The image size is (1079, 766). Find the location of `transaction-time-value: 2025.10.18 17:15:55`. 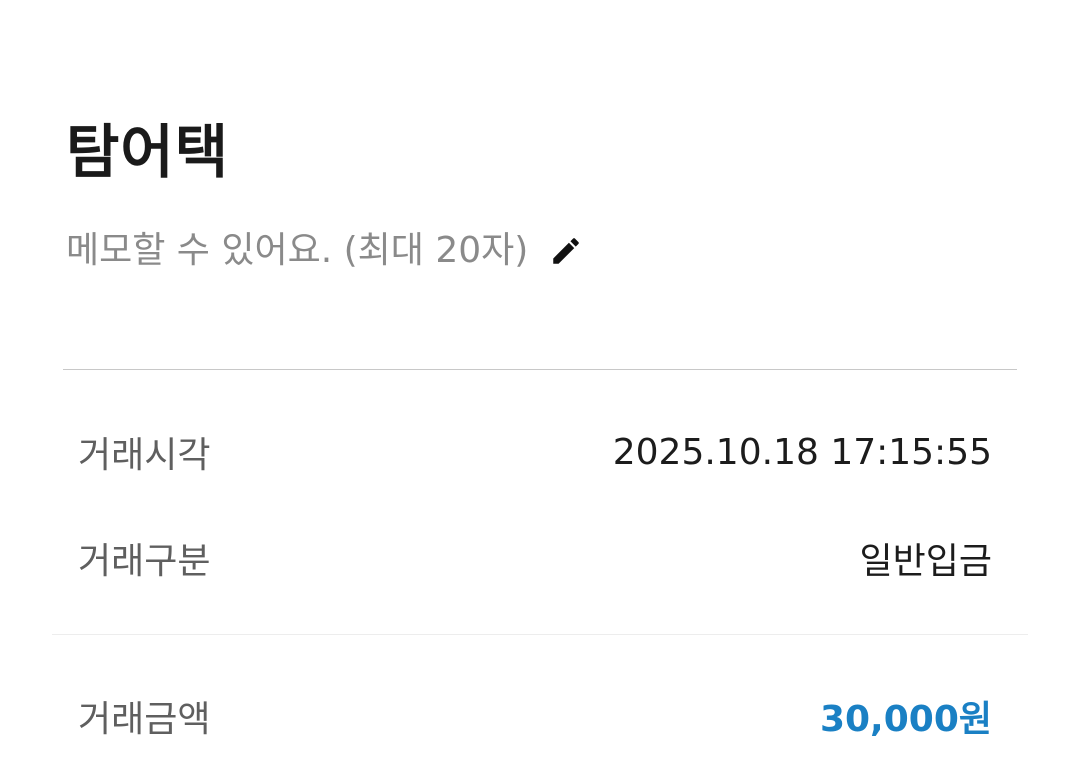

transaction-time-value: 2025.10.18 17:15:55 is located at coordinates (802, 452).